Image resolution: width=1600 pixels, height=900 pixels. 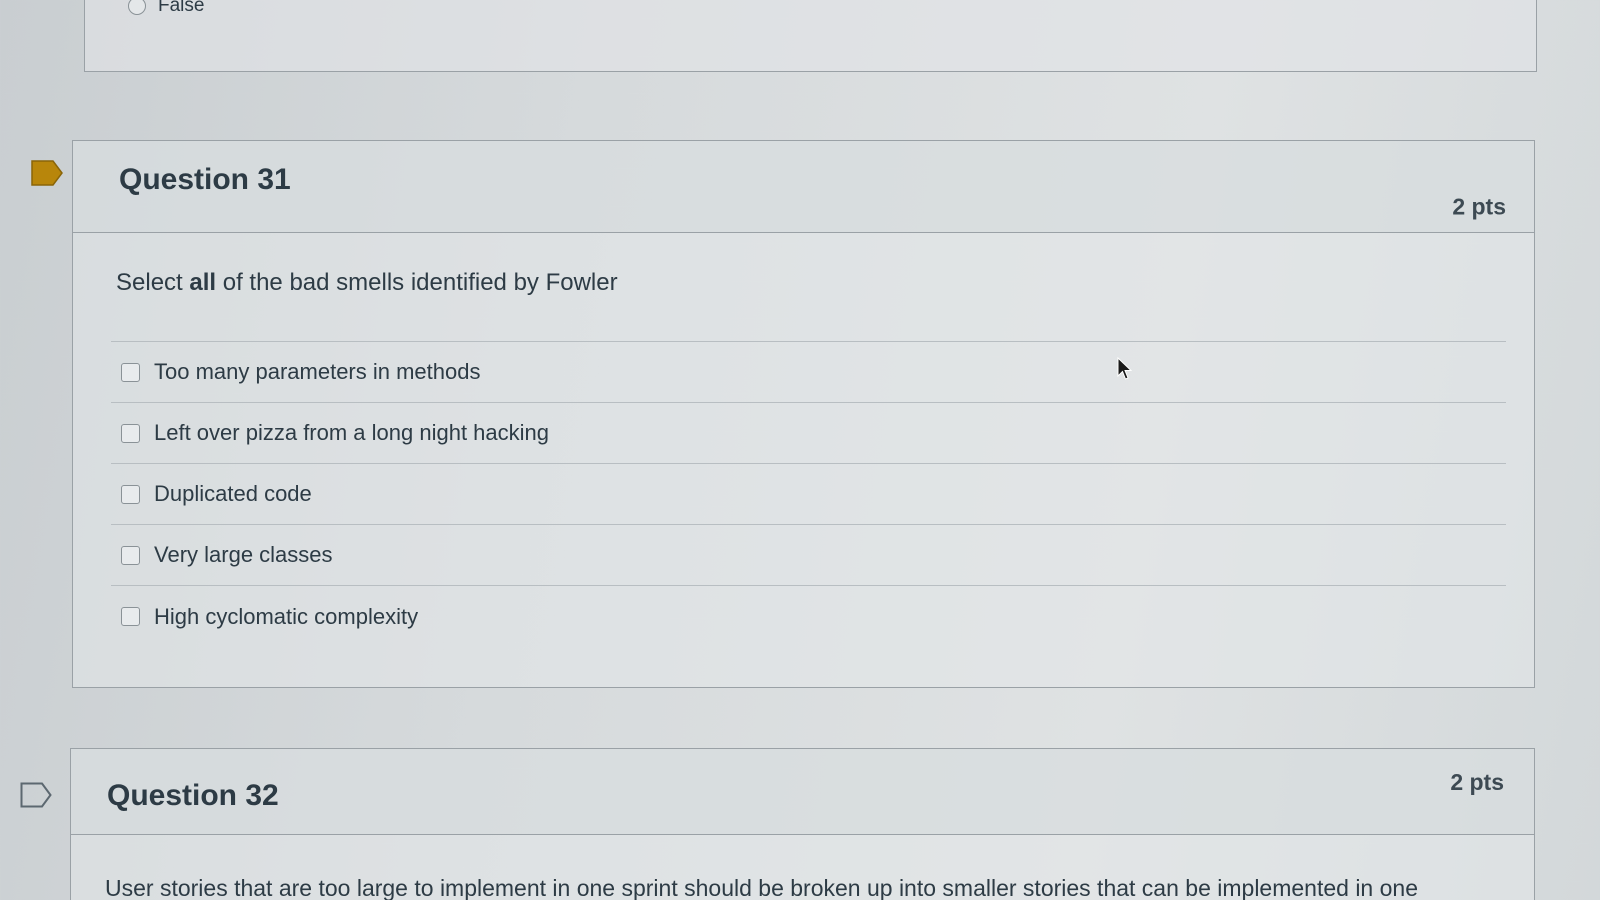 I want to click on answer-option: Duplicated code, so click(x=808, y=494).